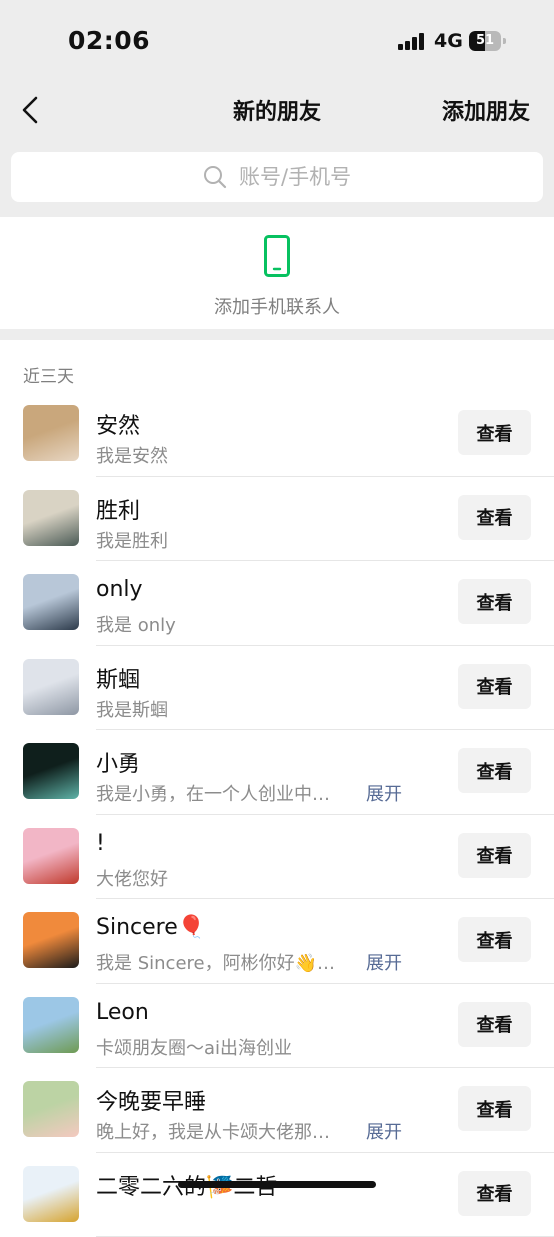  Describe the element at coordinates (277, 306) in the screenshot. I see `add-phone-contacts-label: 添加手机联系人` at that location.